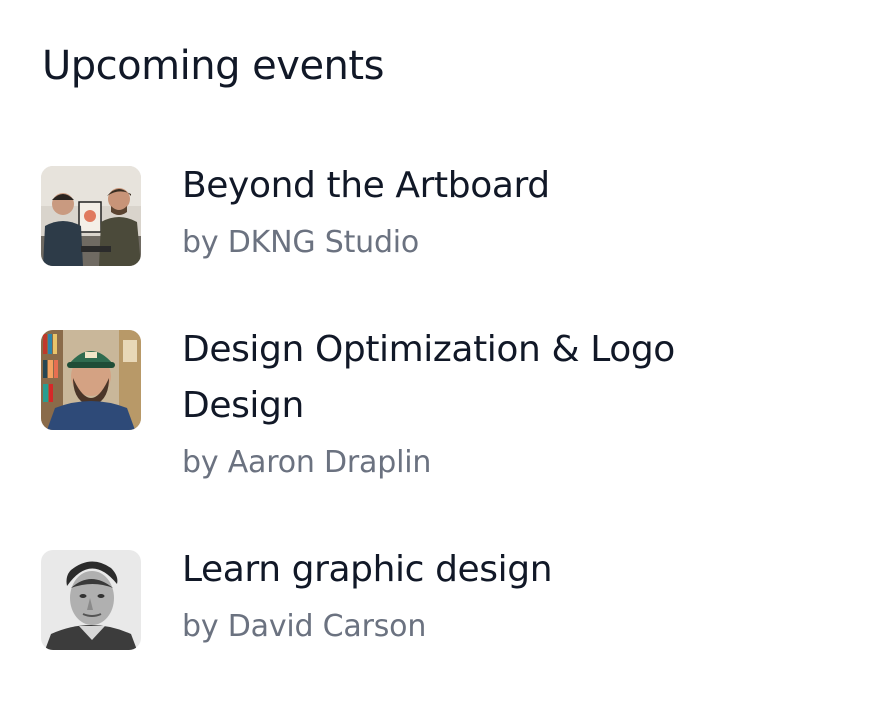 The height and width of the screenshot is (702, 884). I want to click on event-title: Design Optimization & Logo Design, so click(462, 378).